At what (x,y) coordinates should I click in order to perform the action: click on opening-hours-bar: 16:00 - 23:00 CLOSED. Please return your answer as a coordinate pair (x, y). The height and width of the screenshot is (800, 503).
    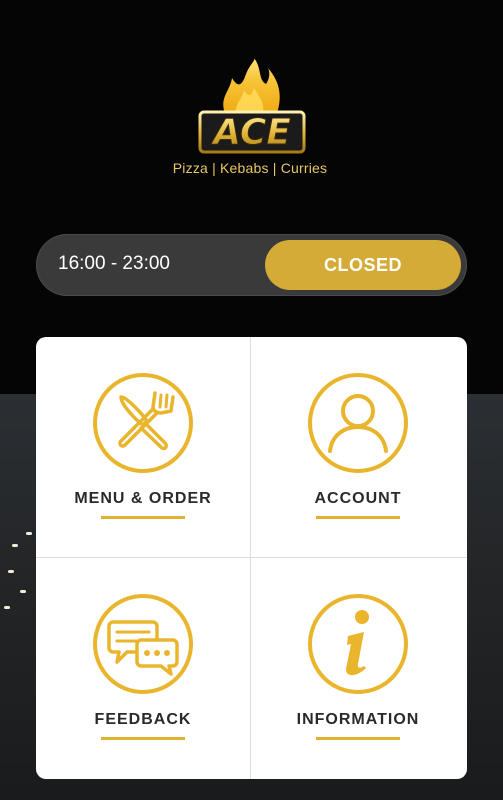
    Looking at the image, I should click on (251, 265).